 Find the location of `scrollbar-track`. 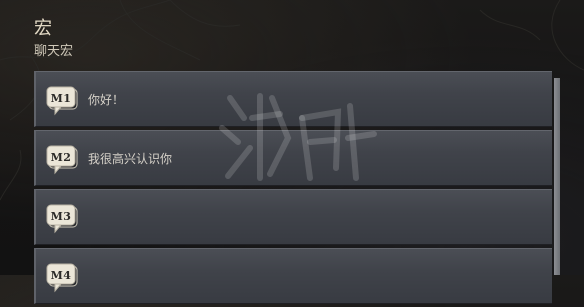

scrollbar-track is located at coordinates (557, 176).